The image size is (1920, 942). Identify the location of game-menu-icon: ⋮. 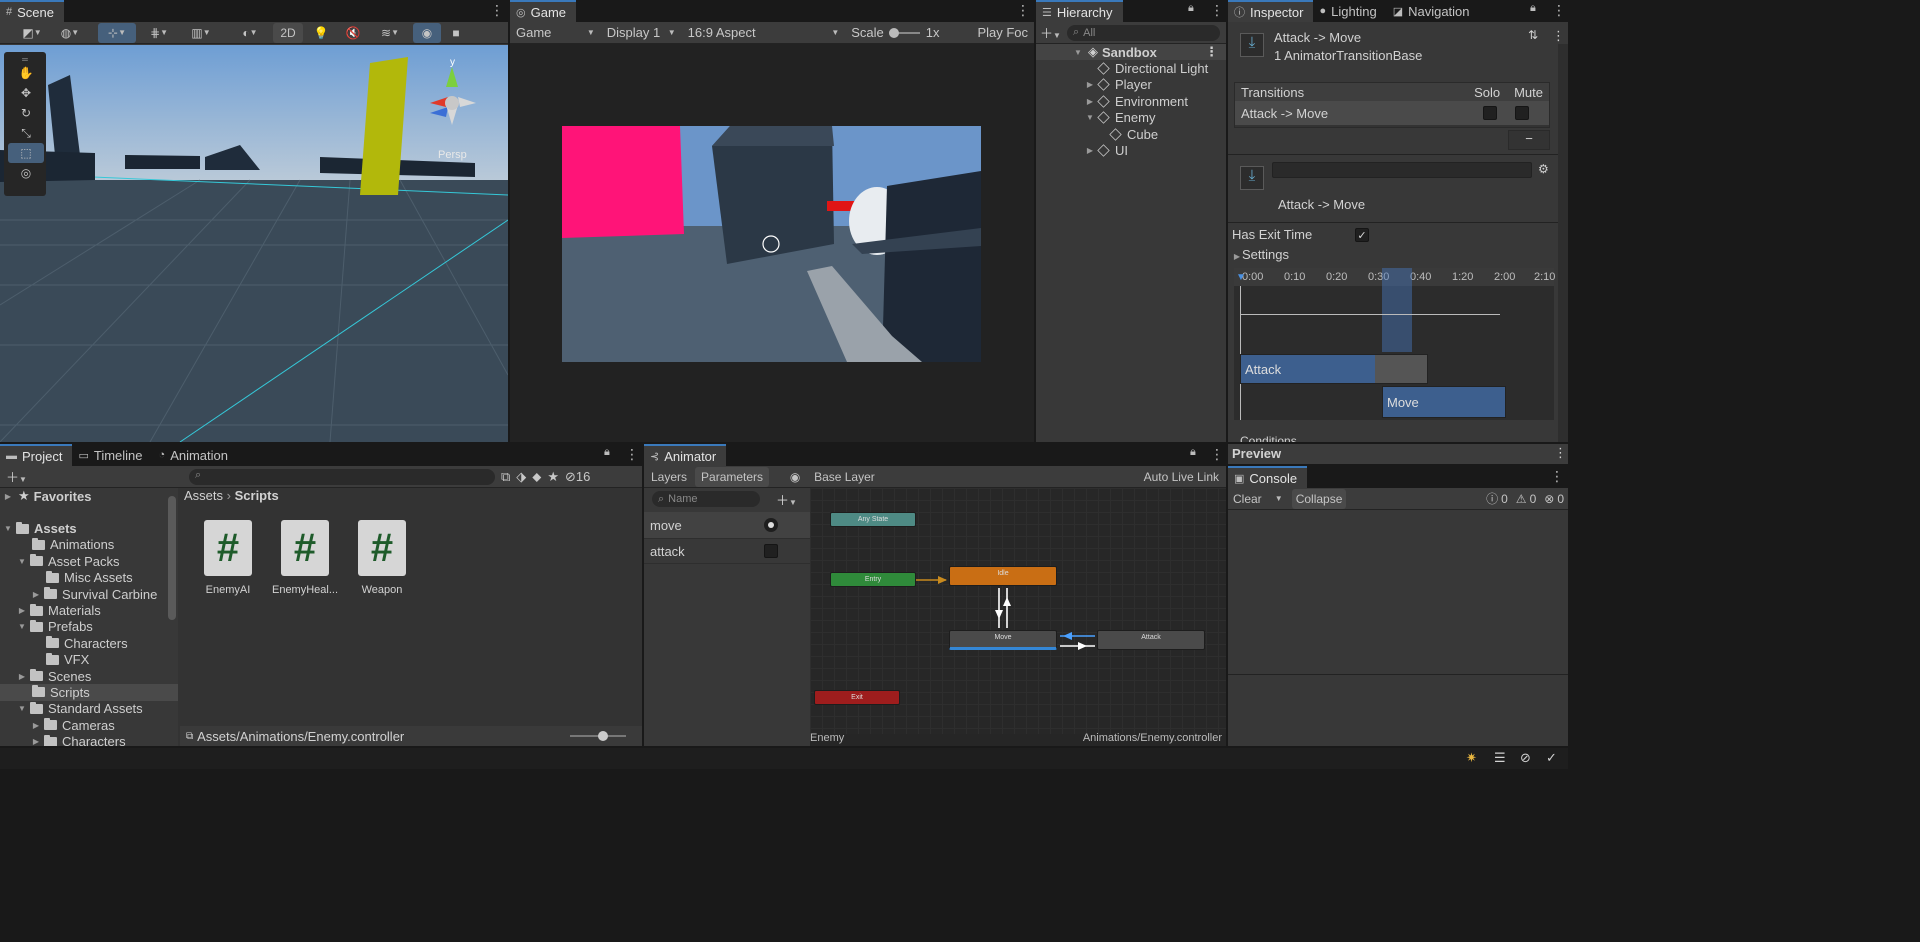
(1023, 10).